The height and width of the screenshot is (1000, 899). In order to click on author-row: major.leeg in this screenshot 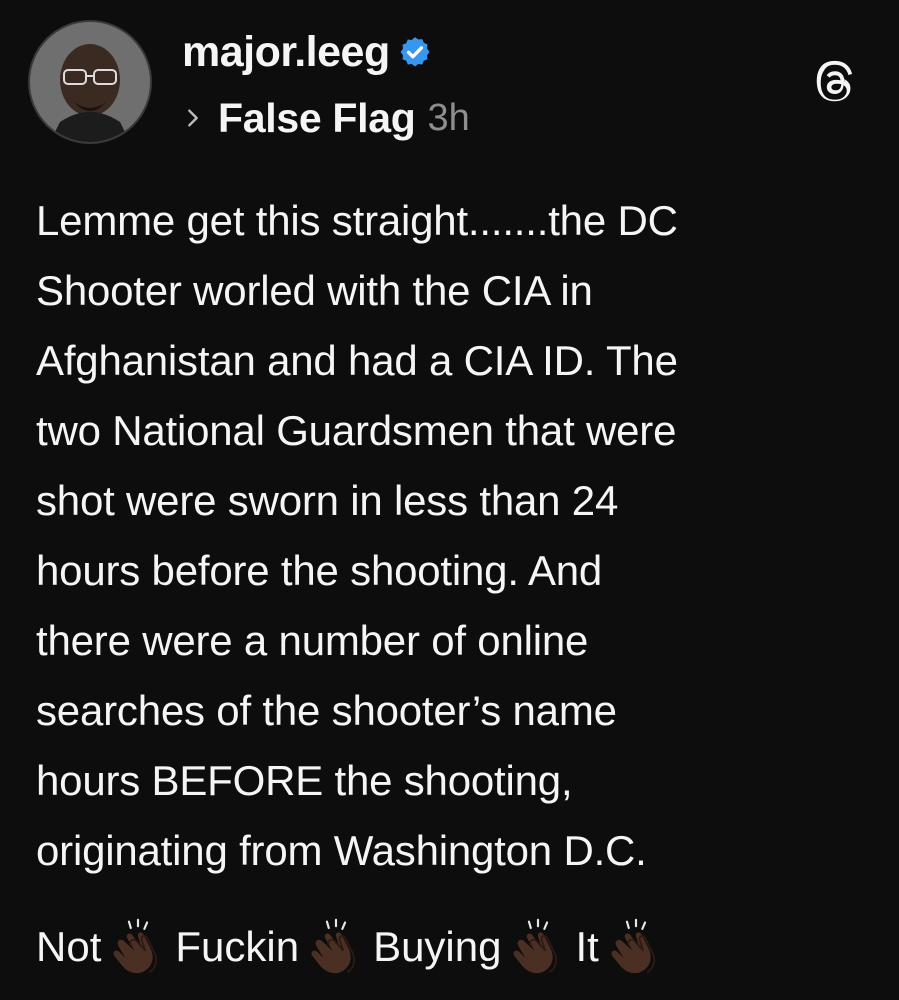, I will do `click(307, 52)`.